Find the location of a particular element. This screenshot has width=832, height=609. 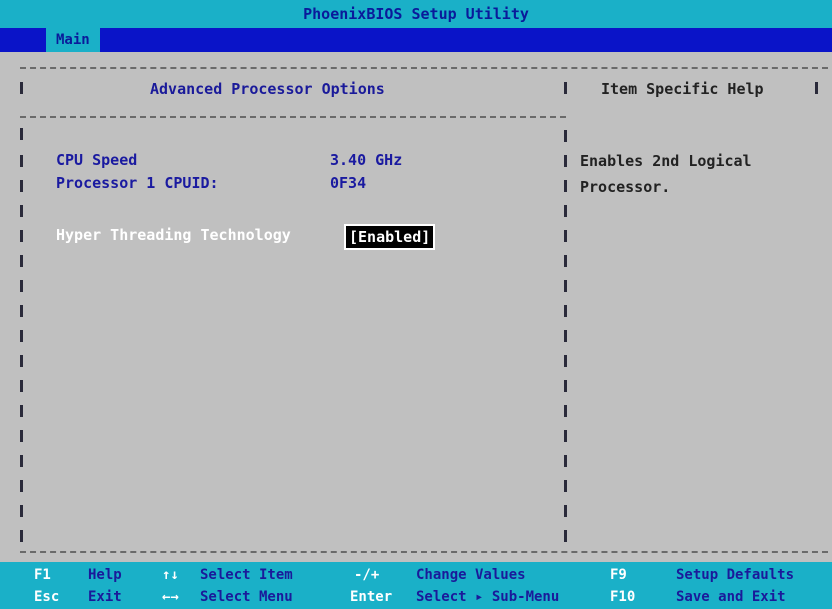

setting-value-hyper-threading: [Enabled] is located at coordinates (390, 237).